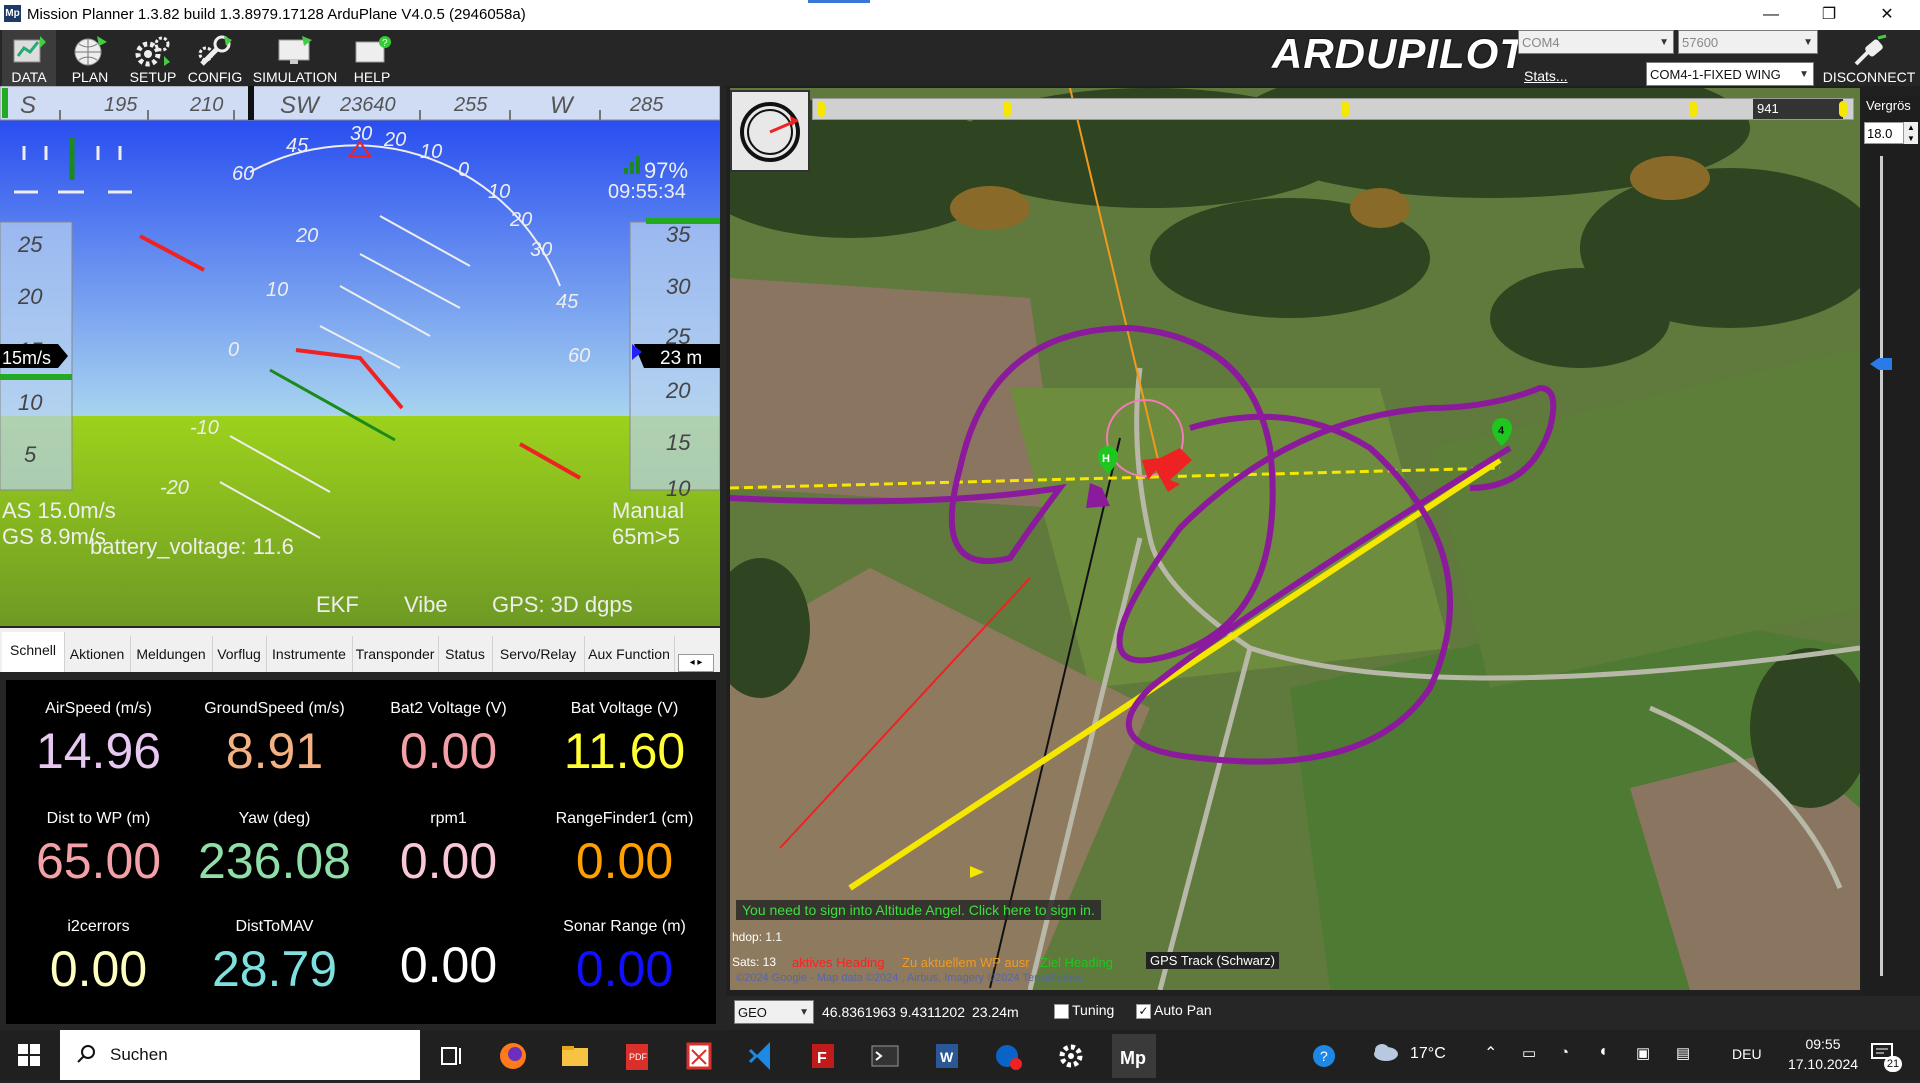  Describe the element at coordinates (1748, 42) in the screenshot. I see `baud-select: 57600 ▼` at that location.